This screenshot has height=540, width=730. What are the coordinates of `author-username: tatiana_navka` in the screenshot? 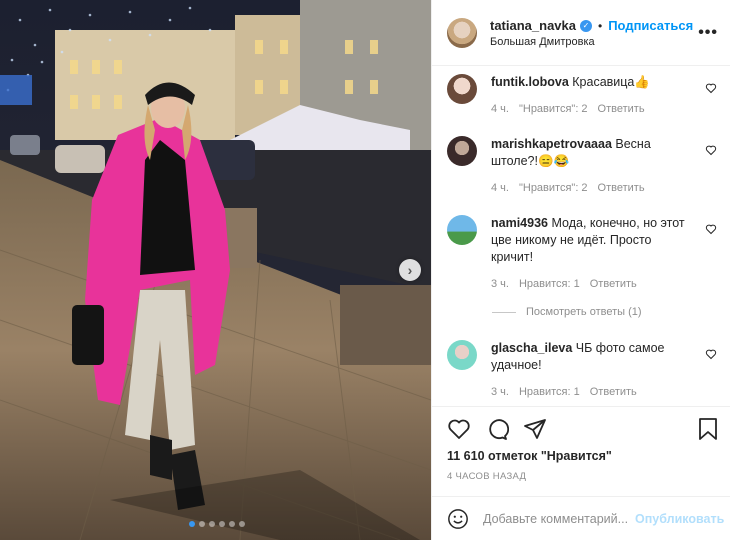 It's located at (533, 25).